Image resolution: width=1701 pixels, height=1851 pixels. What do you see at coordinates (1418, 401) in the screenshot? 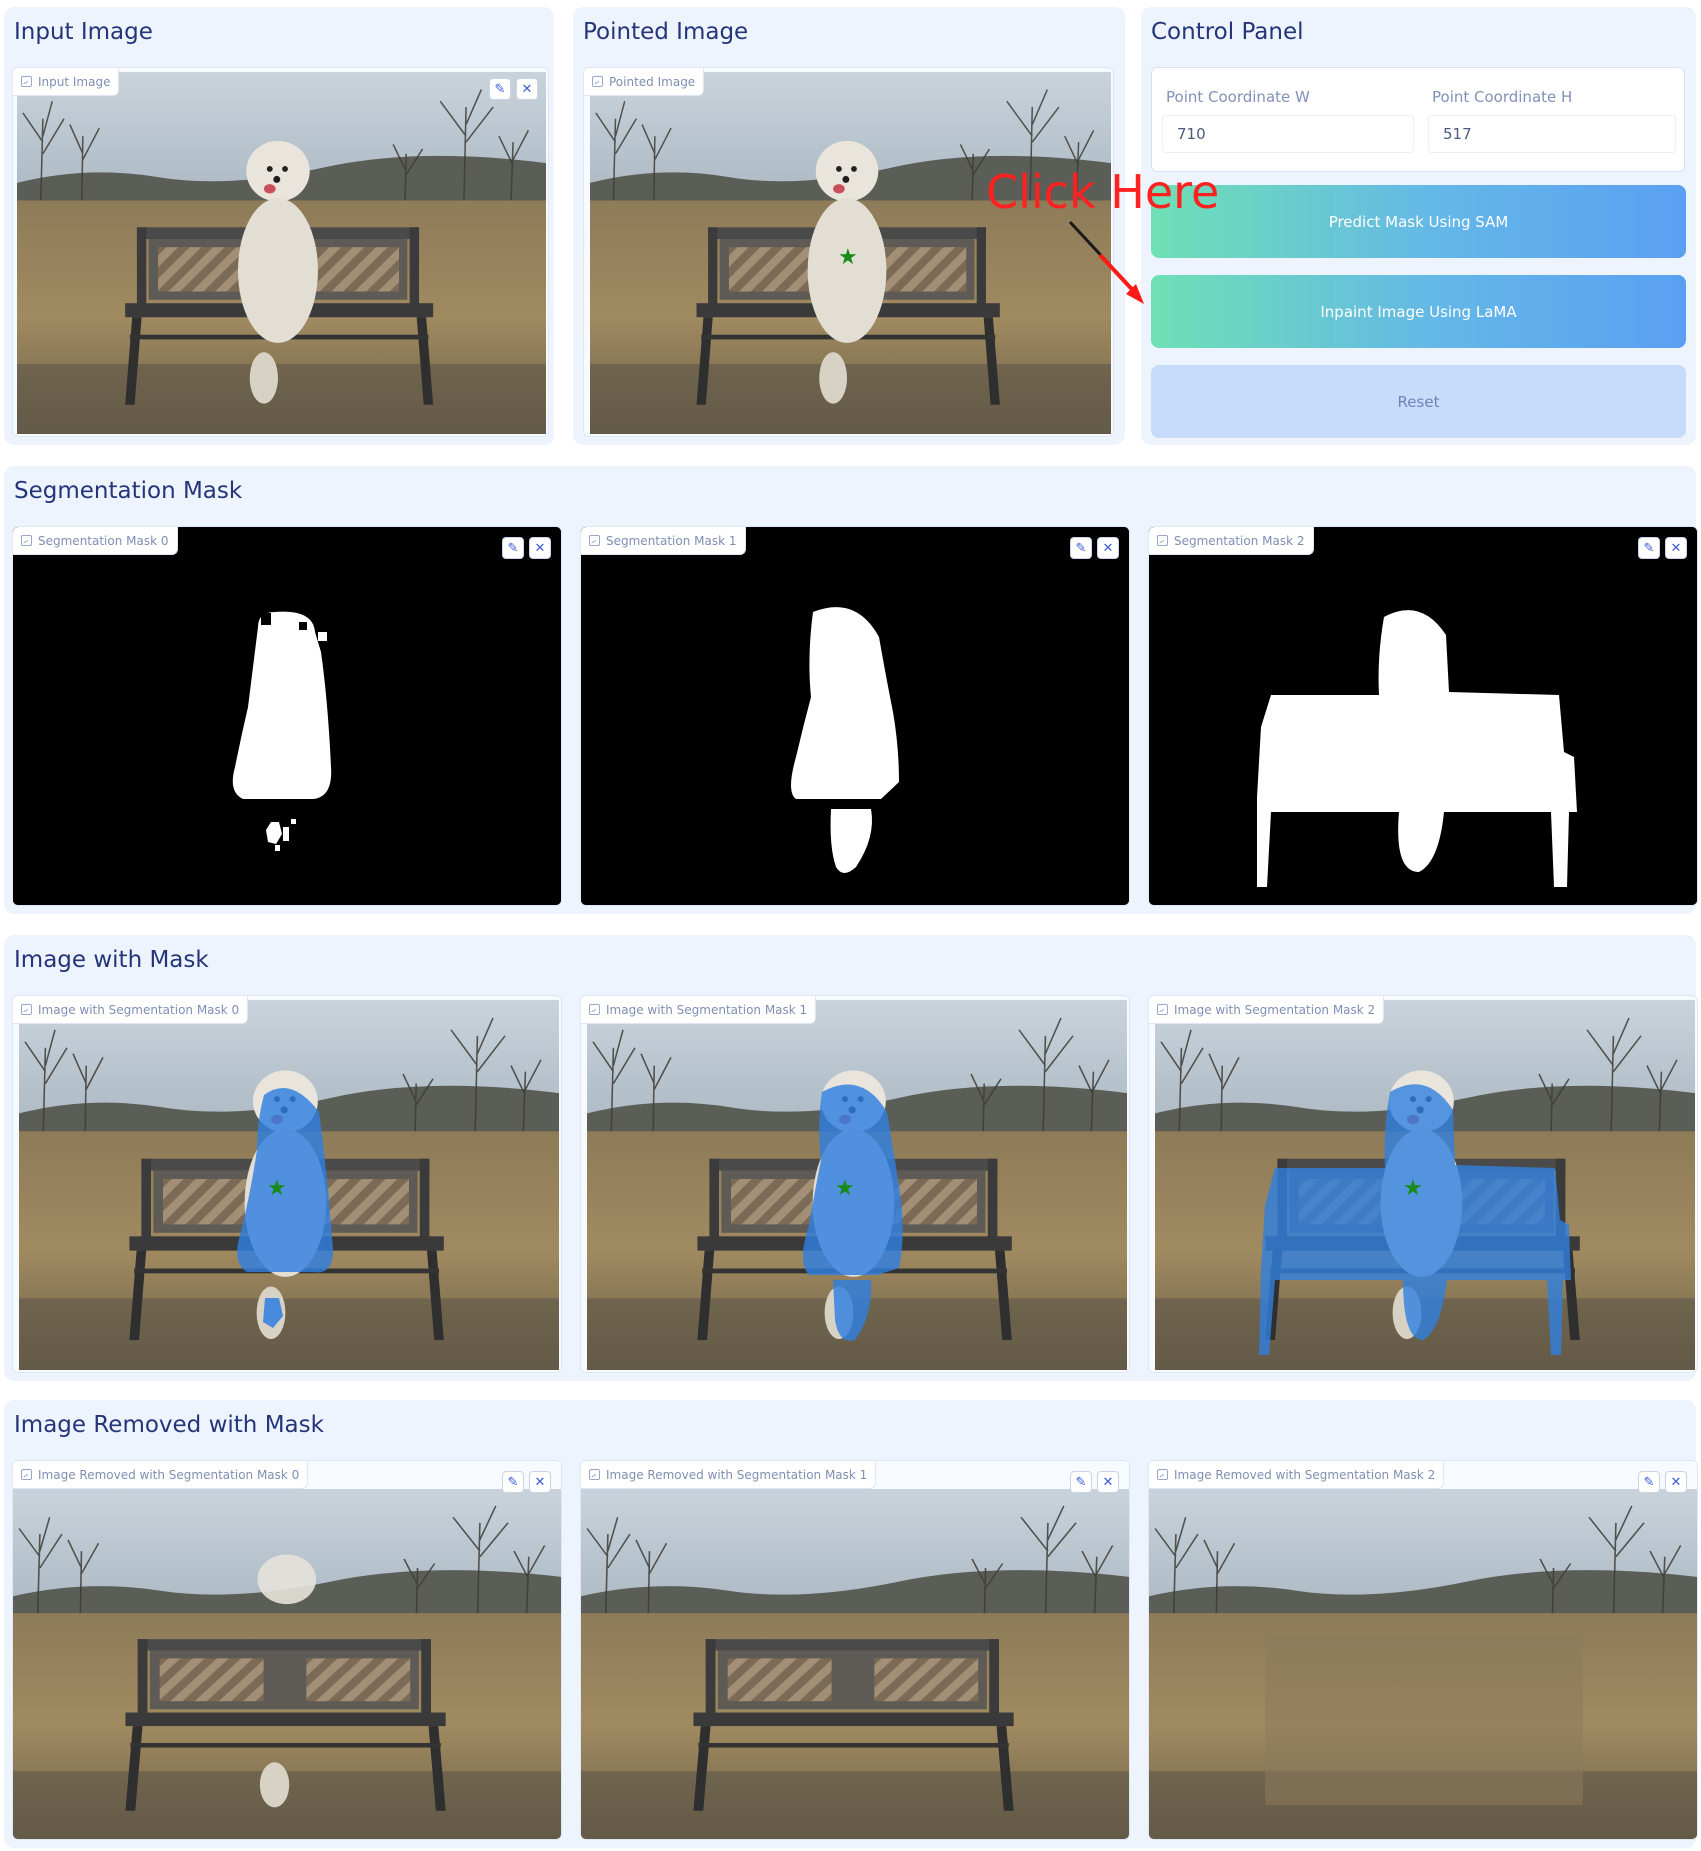
I see `reset-button: Reset` at bounding box center [1418, 401].